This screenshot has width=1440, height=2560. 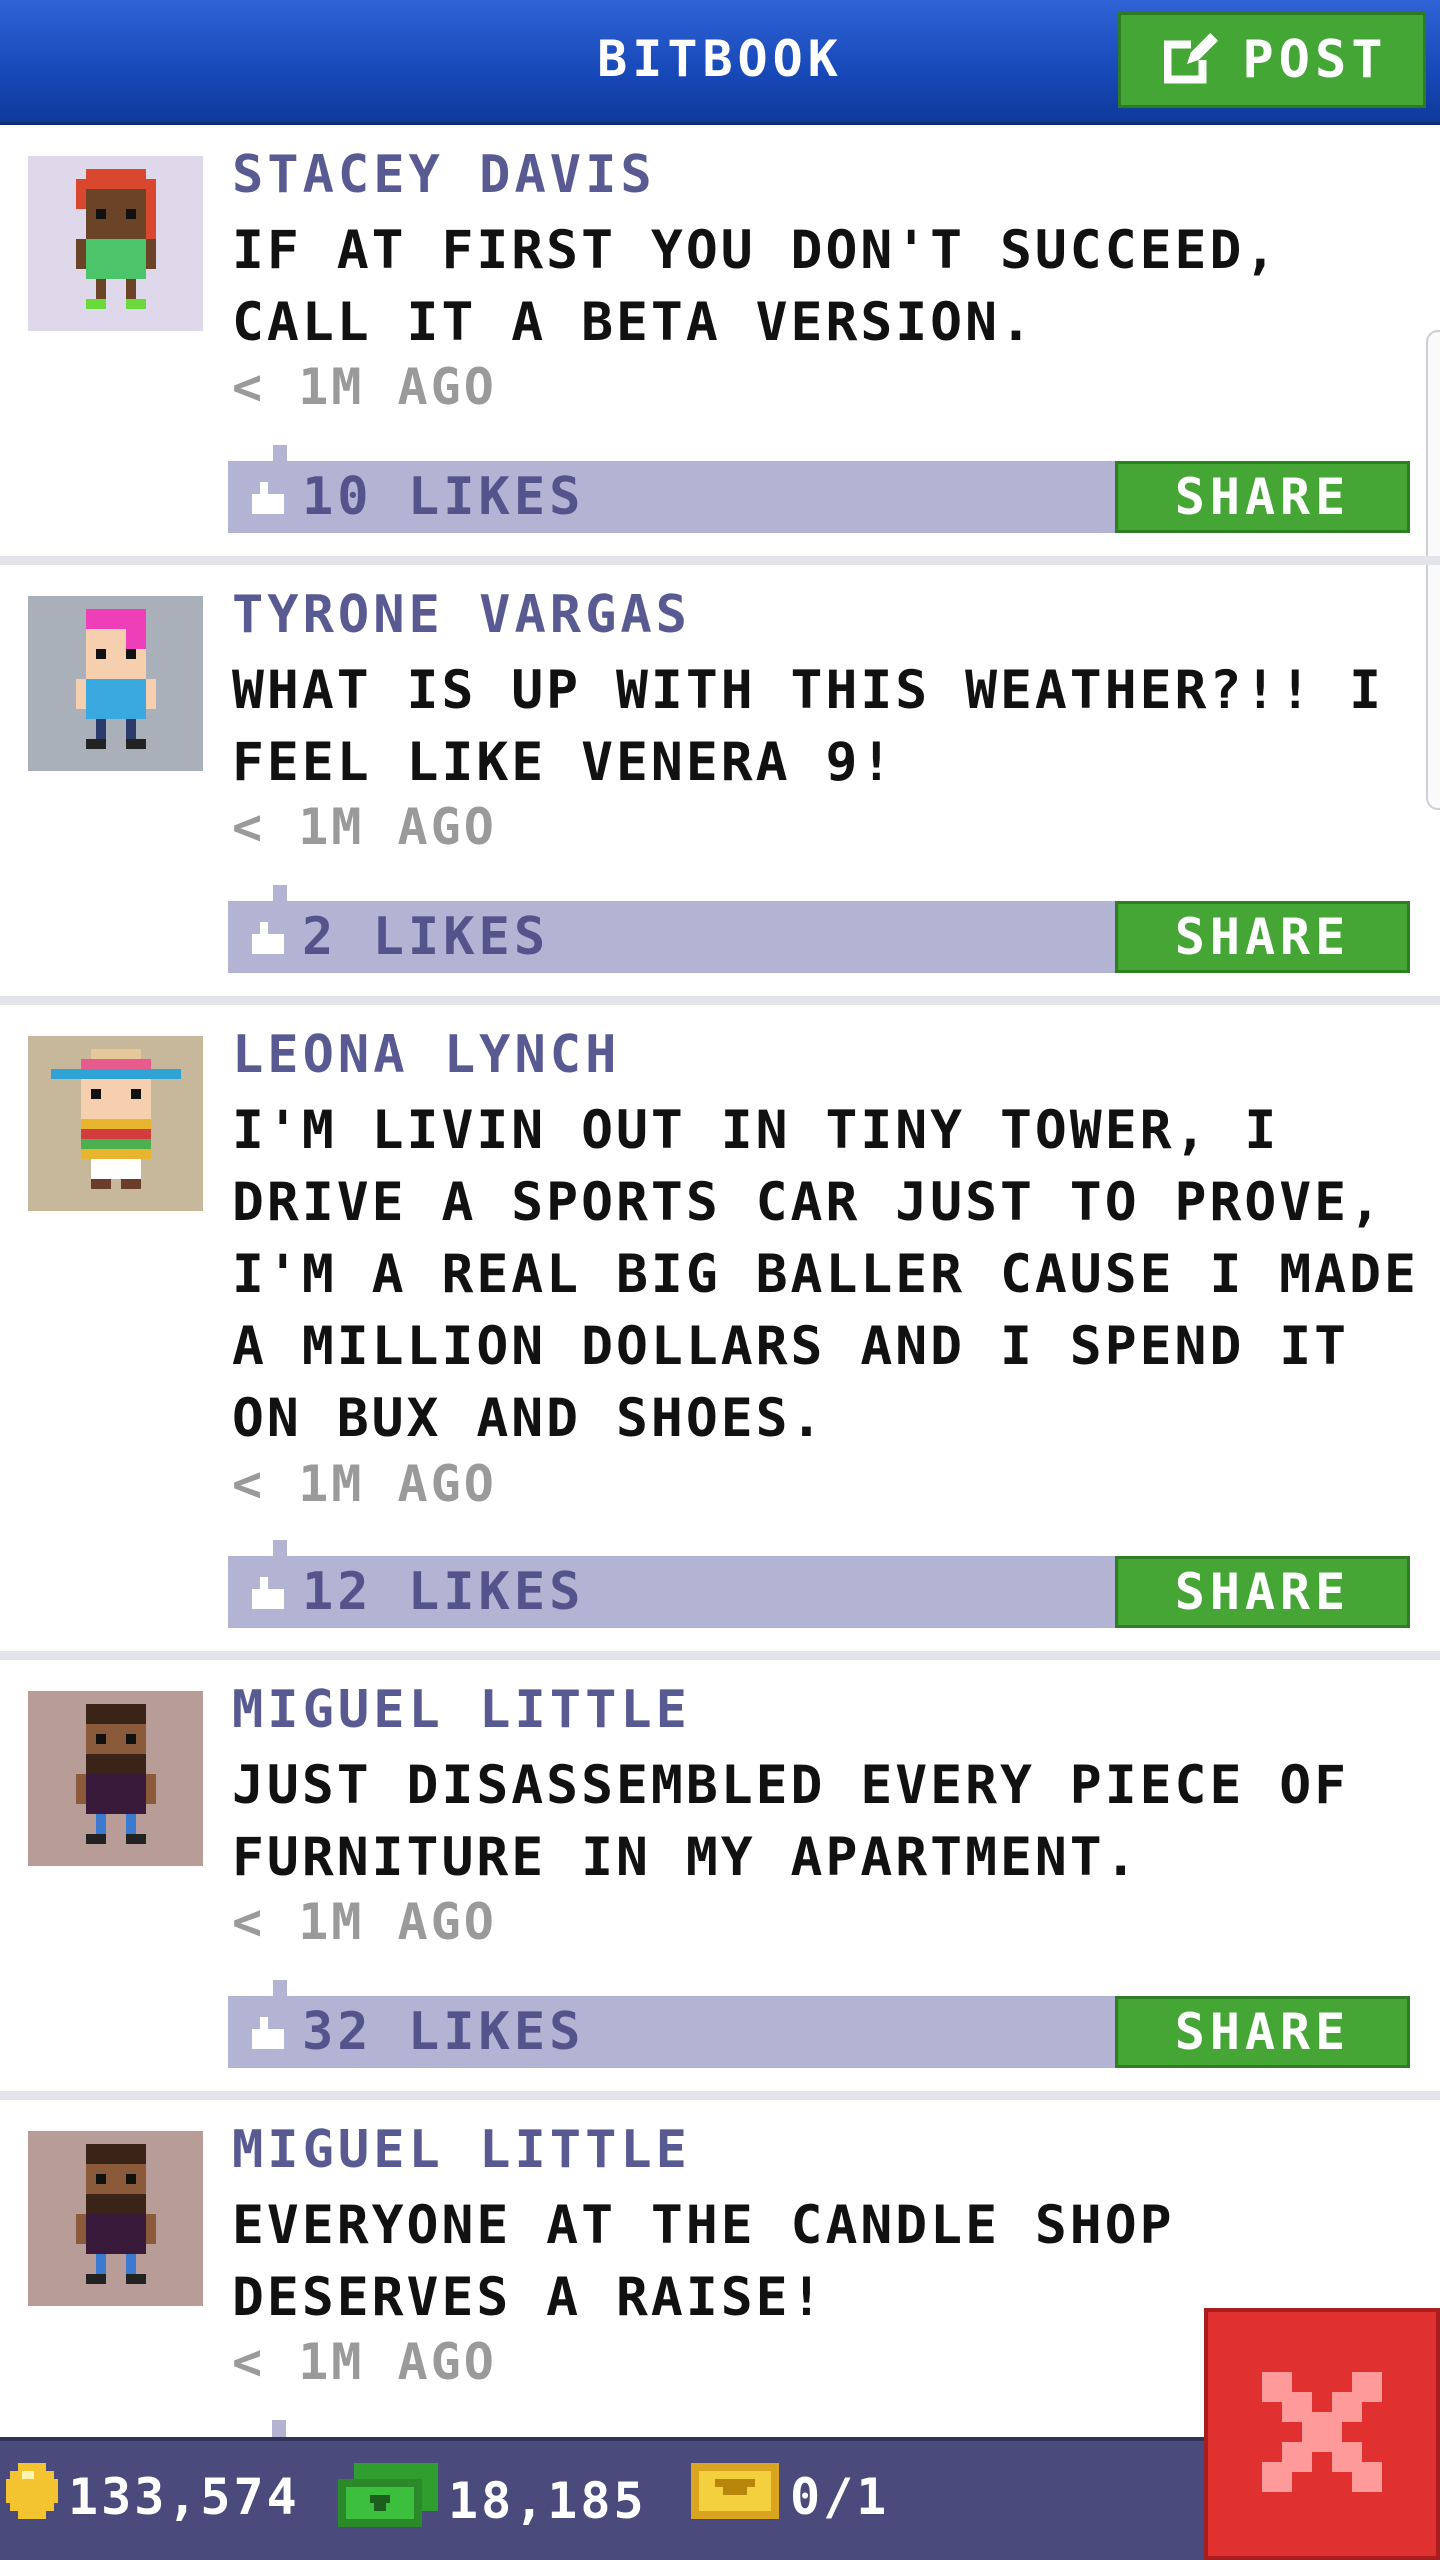 What do you see at coordinates (426, 1055) in the screenshot?
I see `post-author: LEONA LYNCH` at bounding box center [426, 1055].